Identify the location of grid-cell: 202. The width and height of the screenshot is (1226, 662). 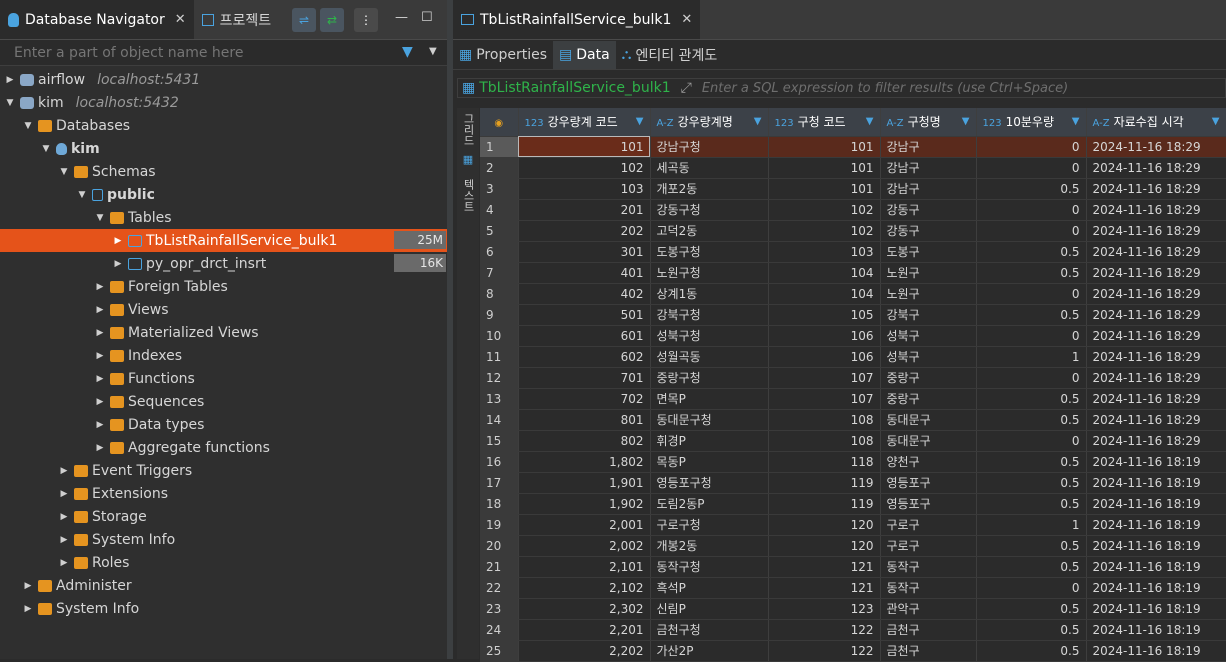
(584, 231).